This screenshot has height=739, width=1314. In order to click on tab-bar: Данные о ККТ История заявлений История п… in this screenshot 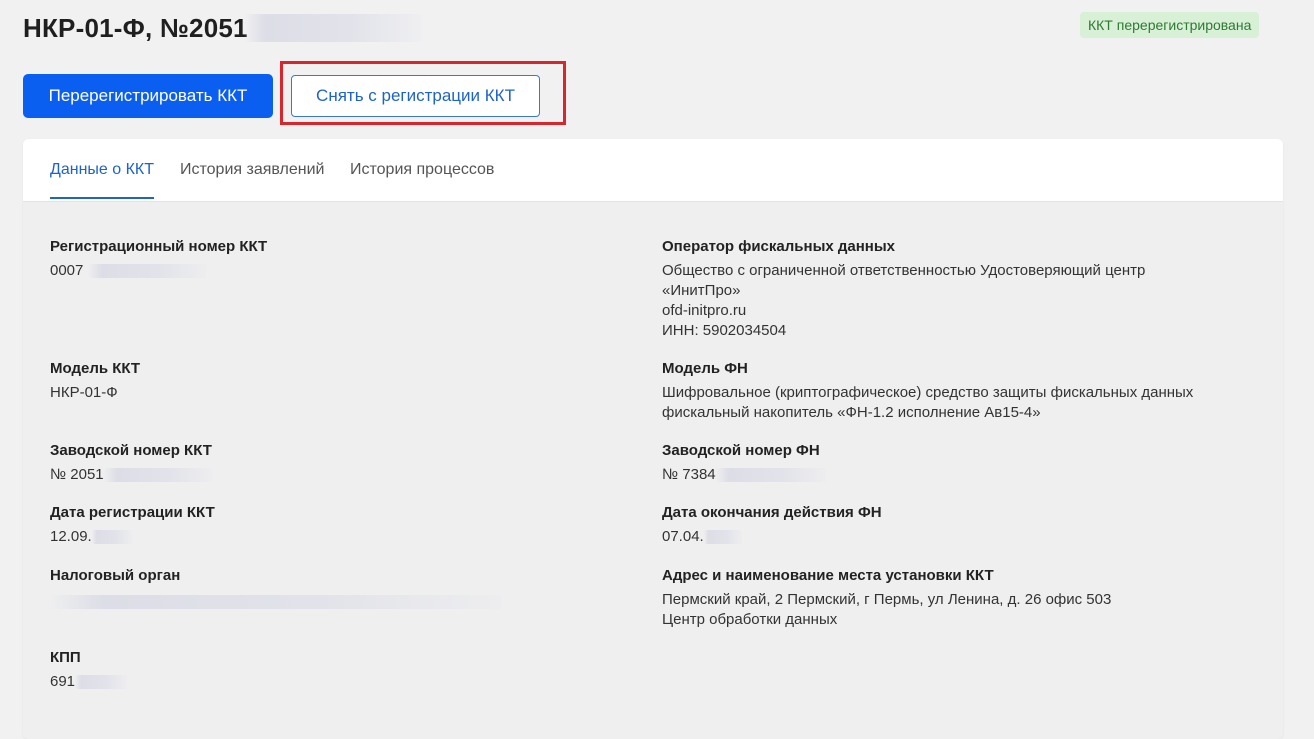, I will do `click(653, 170)`.